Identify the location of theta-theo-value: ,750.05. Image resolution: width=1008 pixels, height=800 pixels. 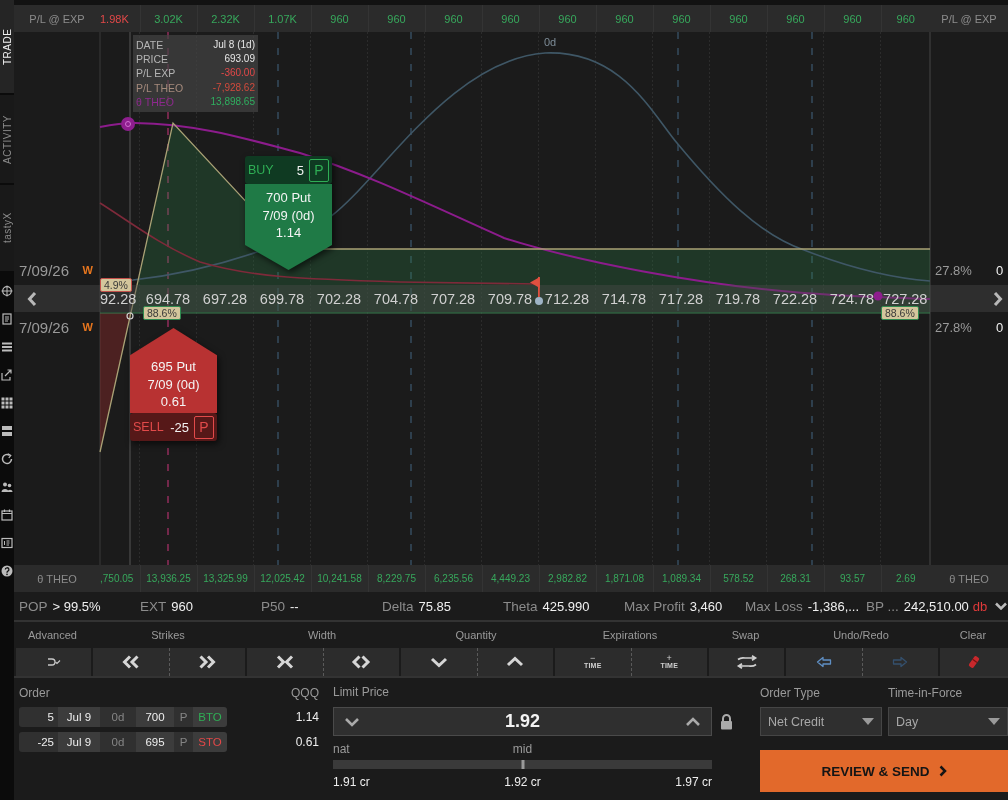
(117, 578).